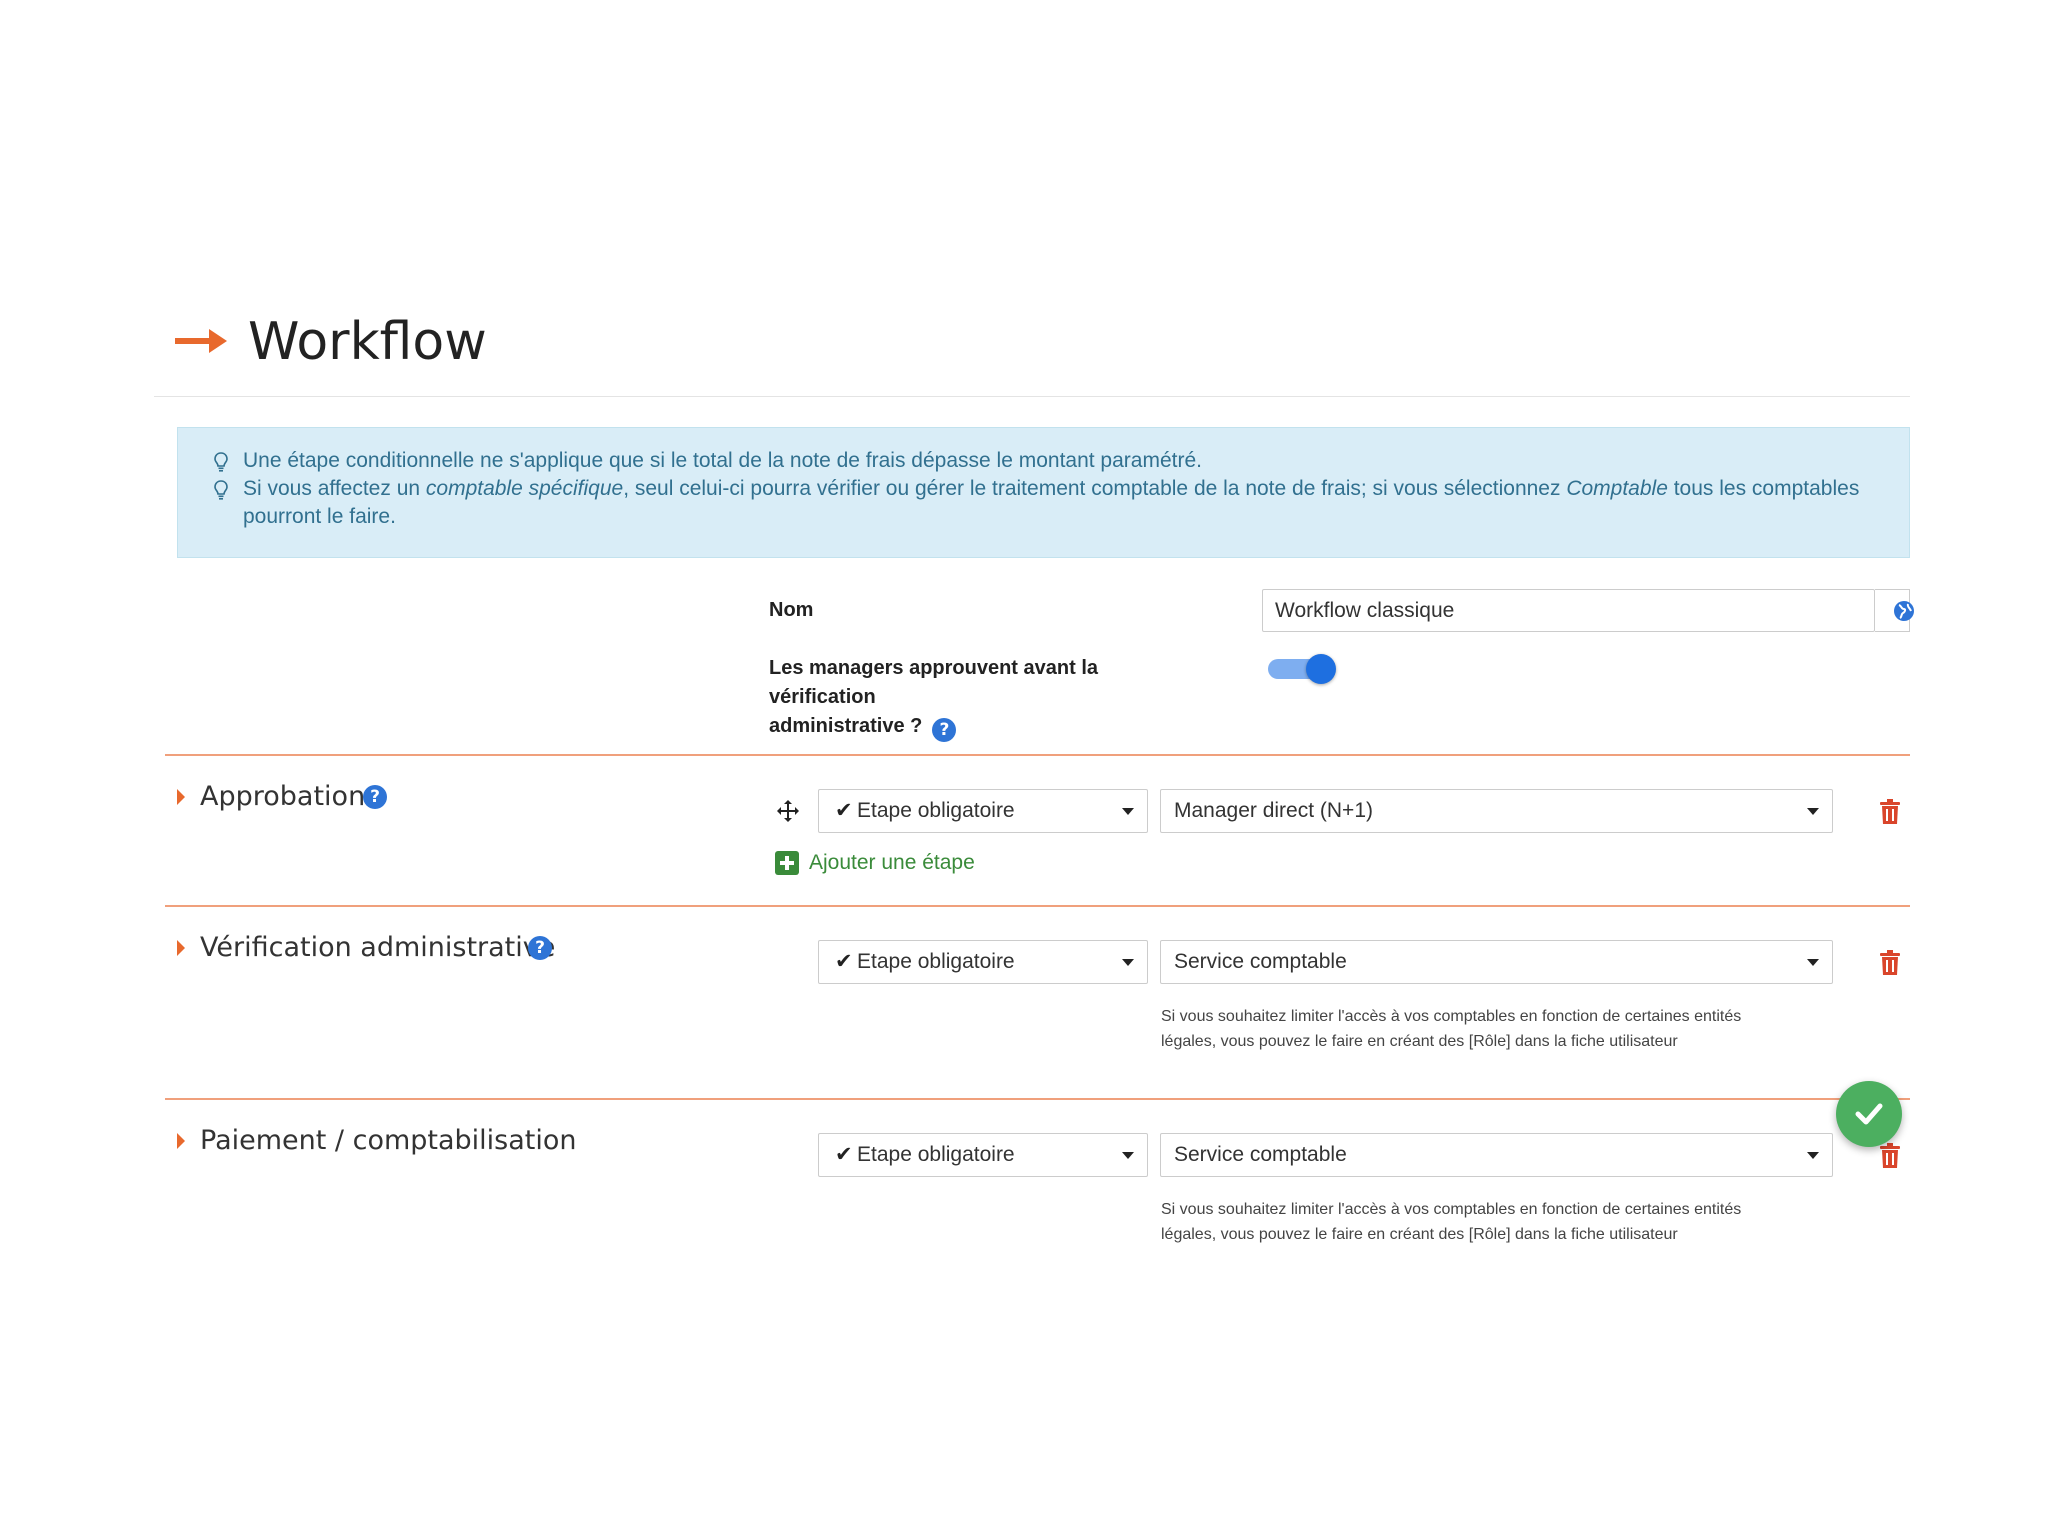 The image size is (2048, 1536). What do you see at coordinates (846, 726) in the screenshot?
I see `managers-approve-label-text: administrative ?` at bounding box center [846, 726].